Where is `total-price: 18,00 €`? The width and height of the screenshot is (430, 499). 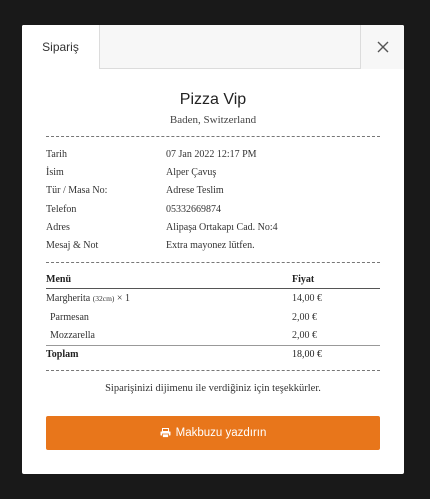 total-price: 18,00 € is located at coordinates (307, 354).